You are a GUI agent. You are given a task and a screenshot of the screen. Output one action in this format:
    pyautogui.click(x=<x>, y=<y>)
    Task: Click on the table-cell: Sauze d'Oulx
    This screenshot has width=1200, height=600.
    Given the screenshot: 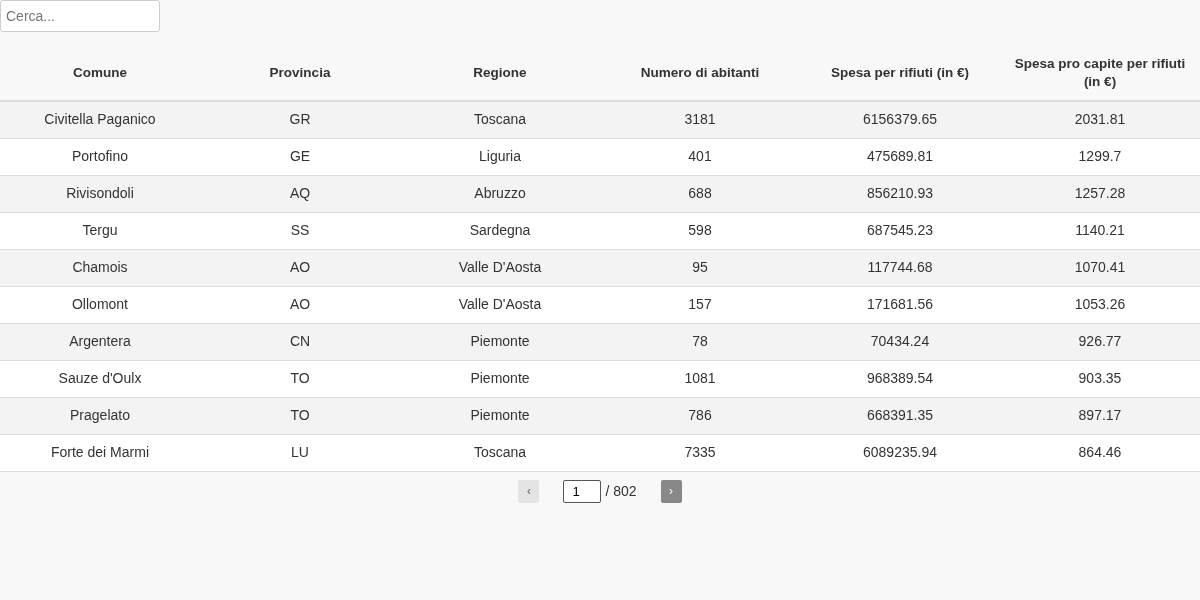 What is the action you would take?
    pyautogui.click(x=100, y=378)
    